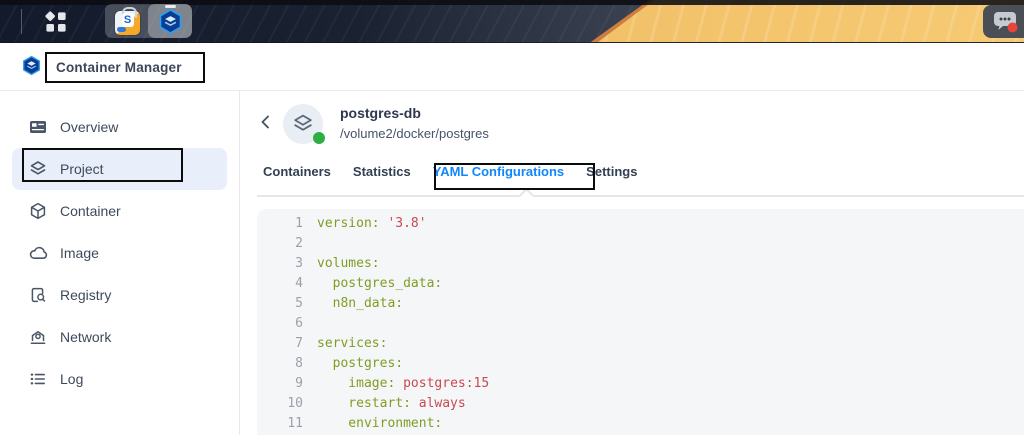 The height and width of the screenshot is (435, 1024). I want to click on taskbar-running-apps: S, so click(148, 21).